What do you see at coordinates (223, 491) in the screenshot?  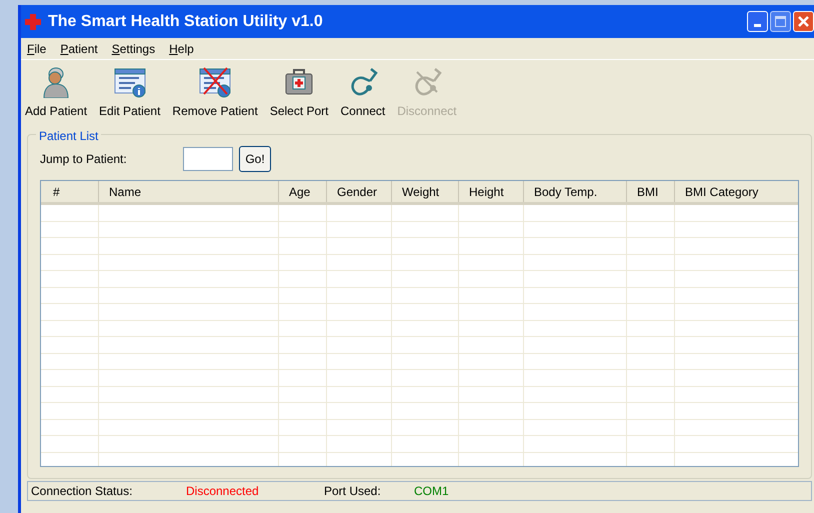 I see `status-value: Disconnected` at bounding box center [223, 491].